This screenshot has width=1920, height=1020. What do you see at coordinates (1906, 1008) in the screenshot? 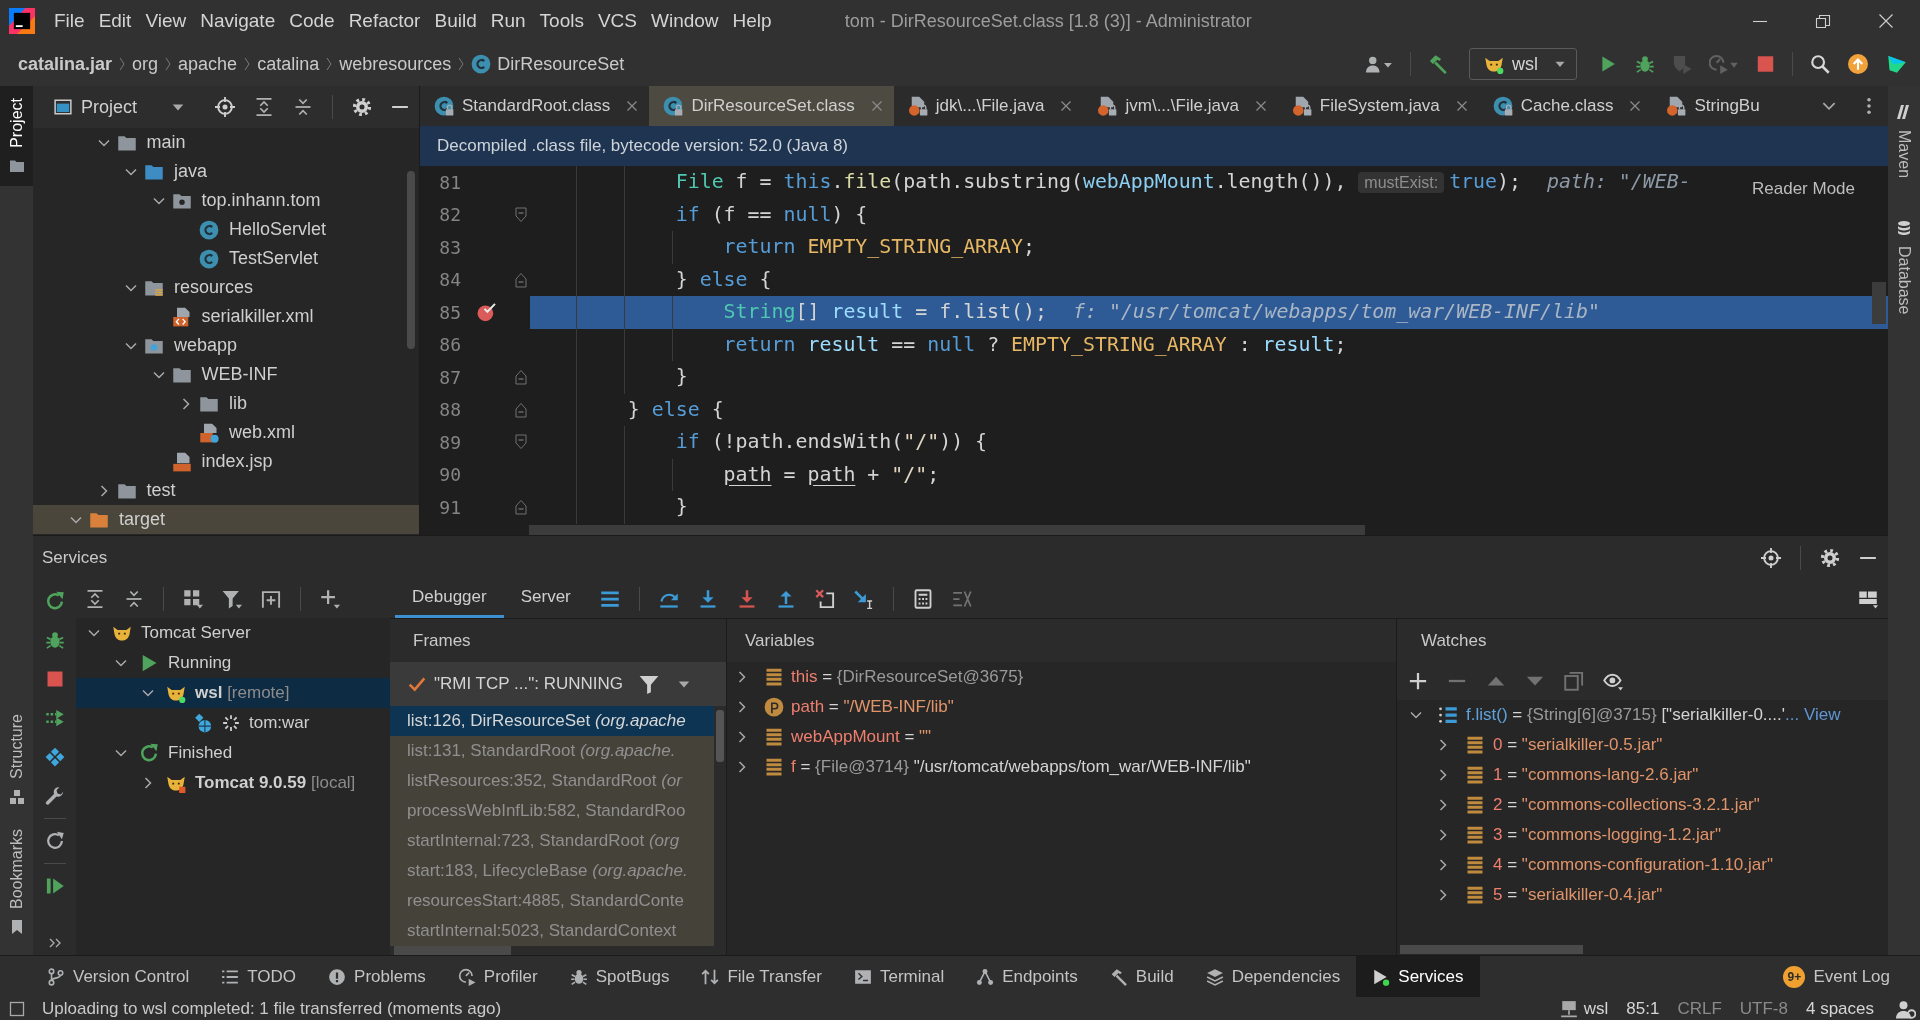
I see `person-icon` at bounding box center [1906, 1008].